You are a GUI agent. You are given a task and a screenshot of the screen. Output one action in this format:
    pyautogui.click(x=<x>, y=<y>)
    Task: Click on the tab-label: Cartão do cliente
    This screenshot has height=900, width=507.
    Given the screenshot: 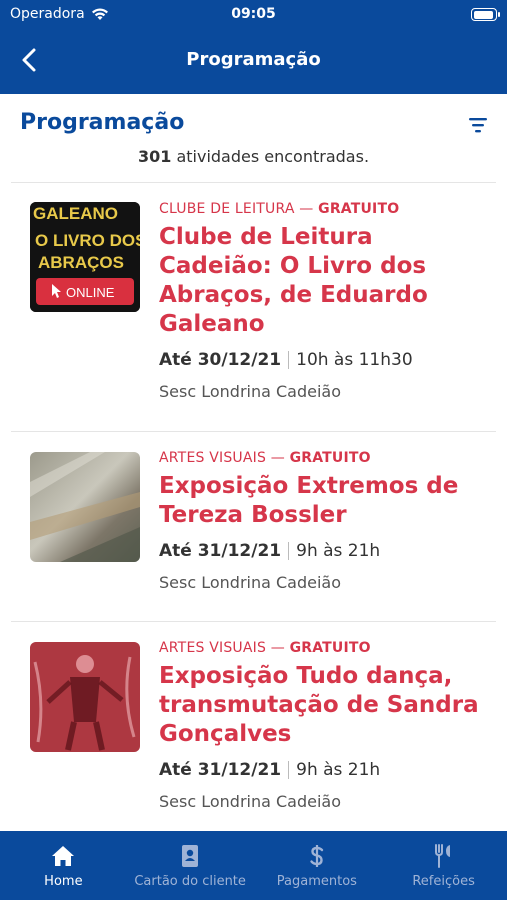 What is the action you would take?
    pyautogui.click(x=190, y=881)
    